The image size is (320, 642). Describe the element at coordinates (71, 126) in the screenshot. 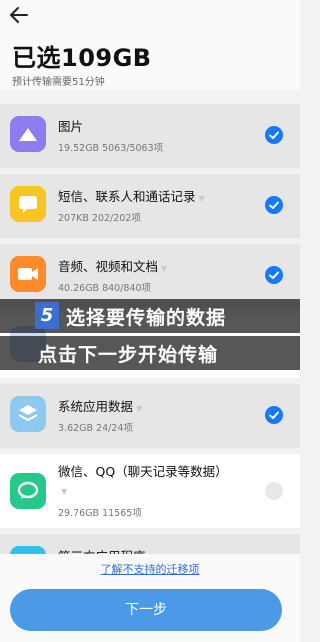

I see `item-name: 图片` at that location.